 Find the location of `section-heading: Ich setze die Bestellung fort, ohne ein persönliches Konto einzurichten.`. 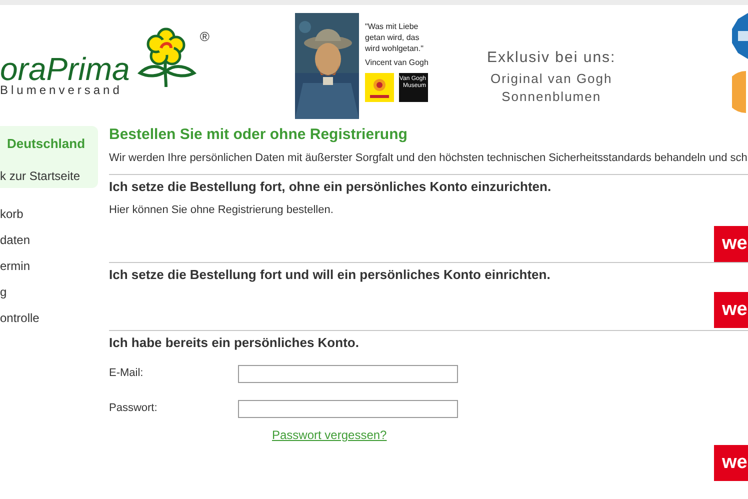

section-heading: Ich setze die Bestellung fort, ohne ein persönliches Konto einzurichten. is located at coordinates (330, 187).